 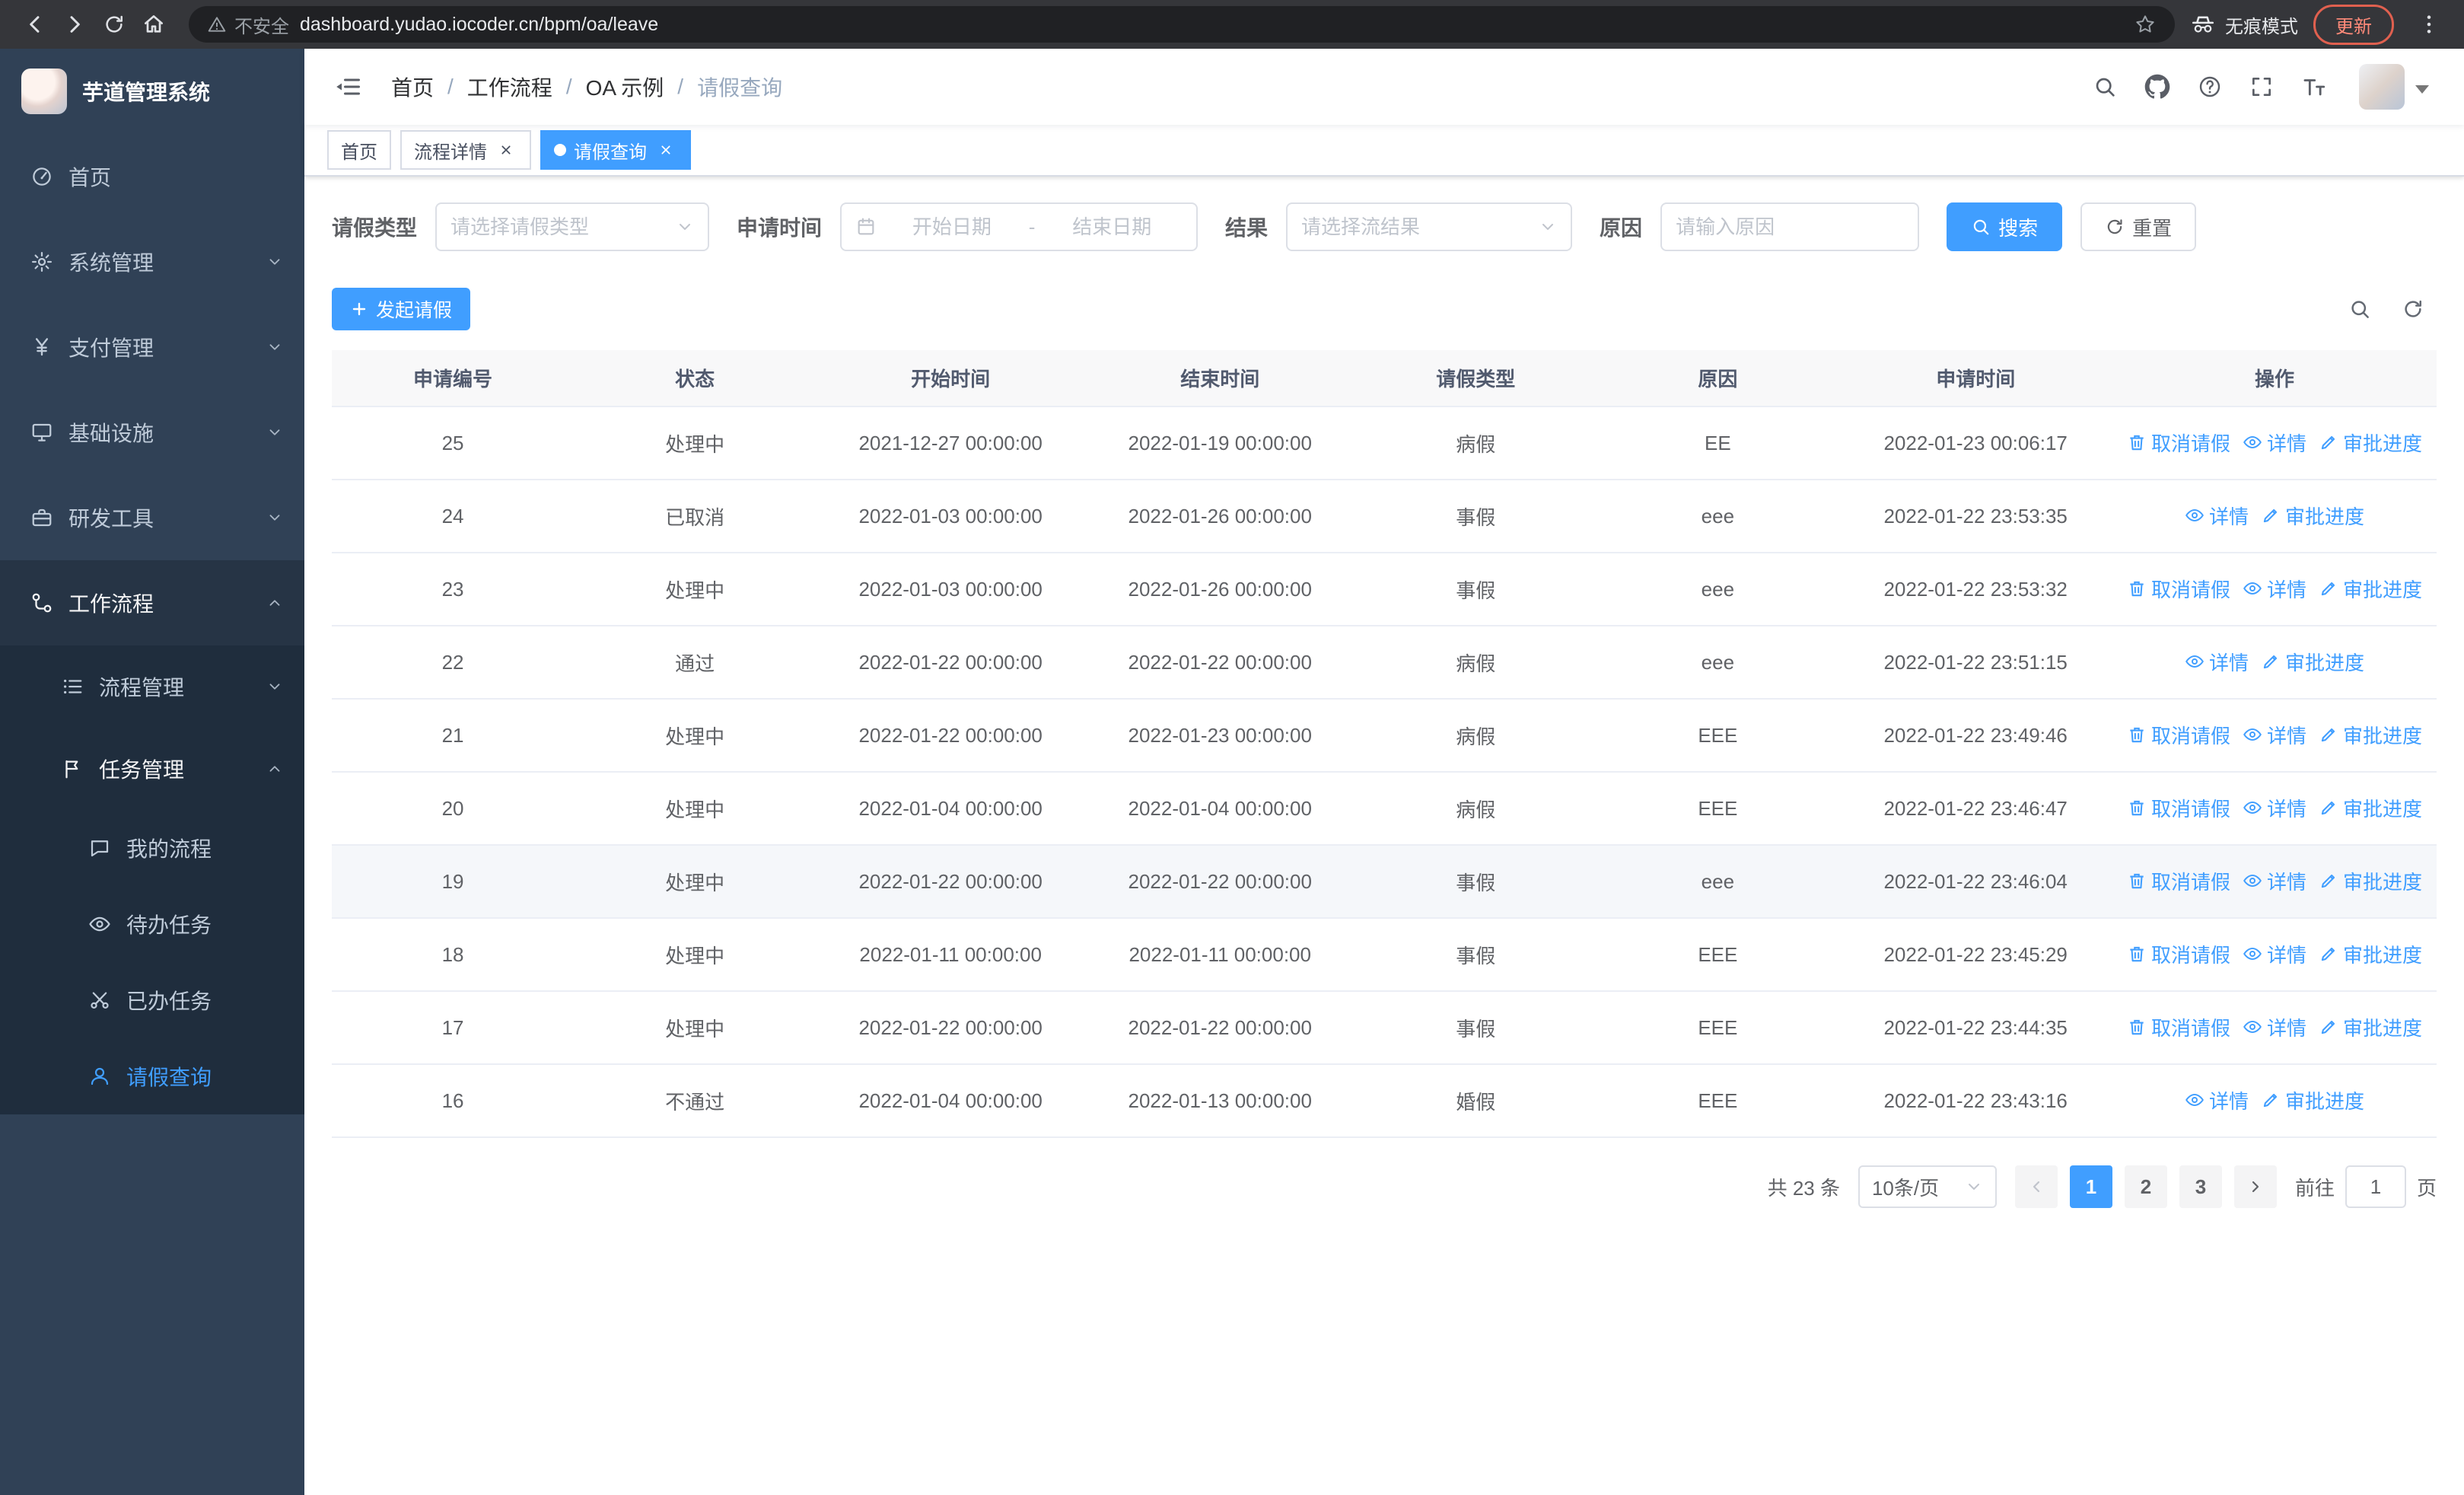 I want to click on reason-input, so click(x=1790, y=227).